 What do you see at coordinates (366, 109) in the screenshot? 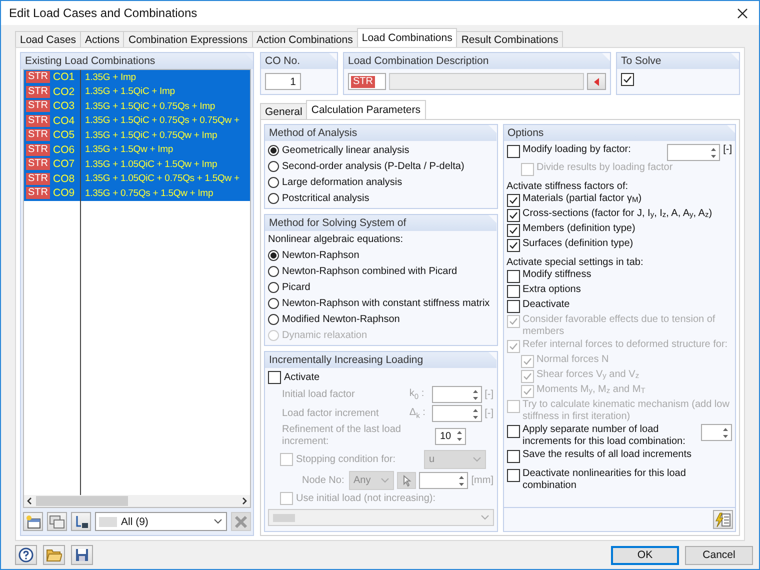
I see `tab: Calculation Parameters` at bounding box center [366, 109].